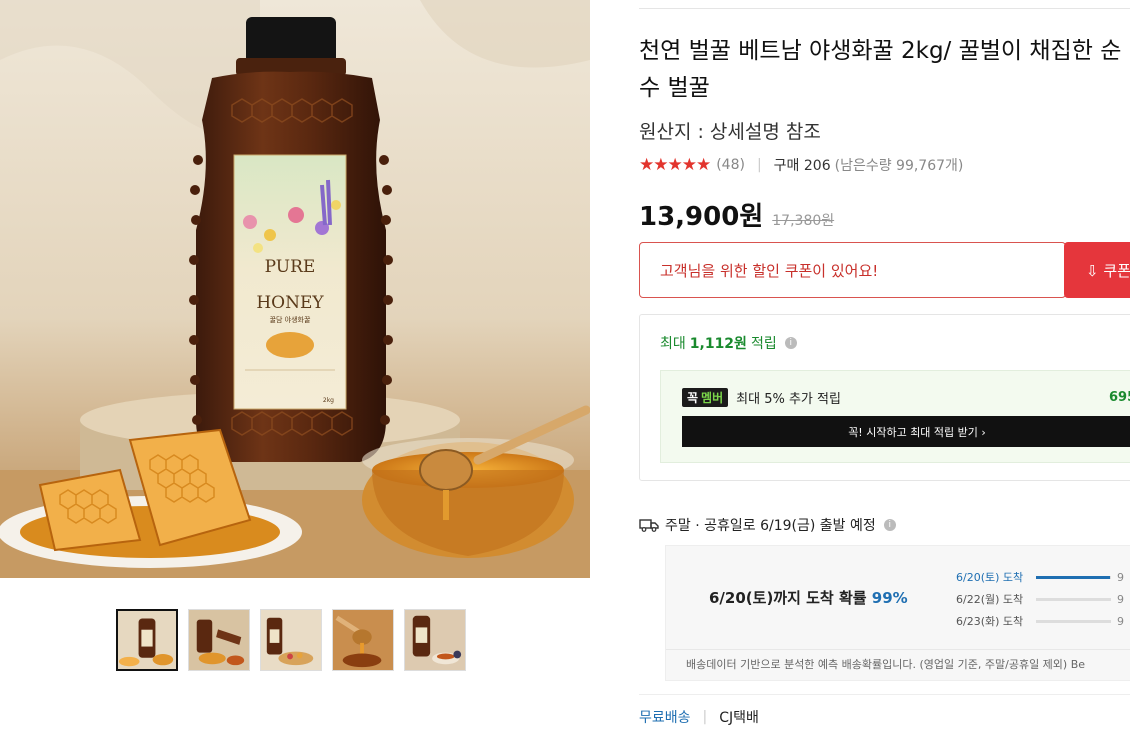  What do you see at coordinates (990, 621) in the screenshot?
I see `eta-item-label: 6/23(화) 도착` at bounding box center [990, 621].